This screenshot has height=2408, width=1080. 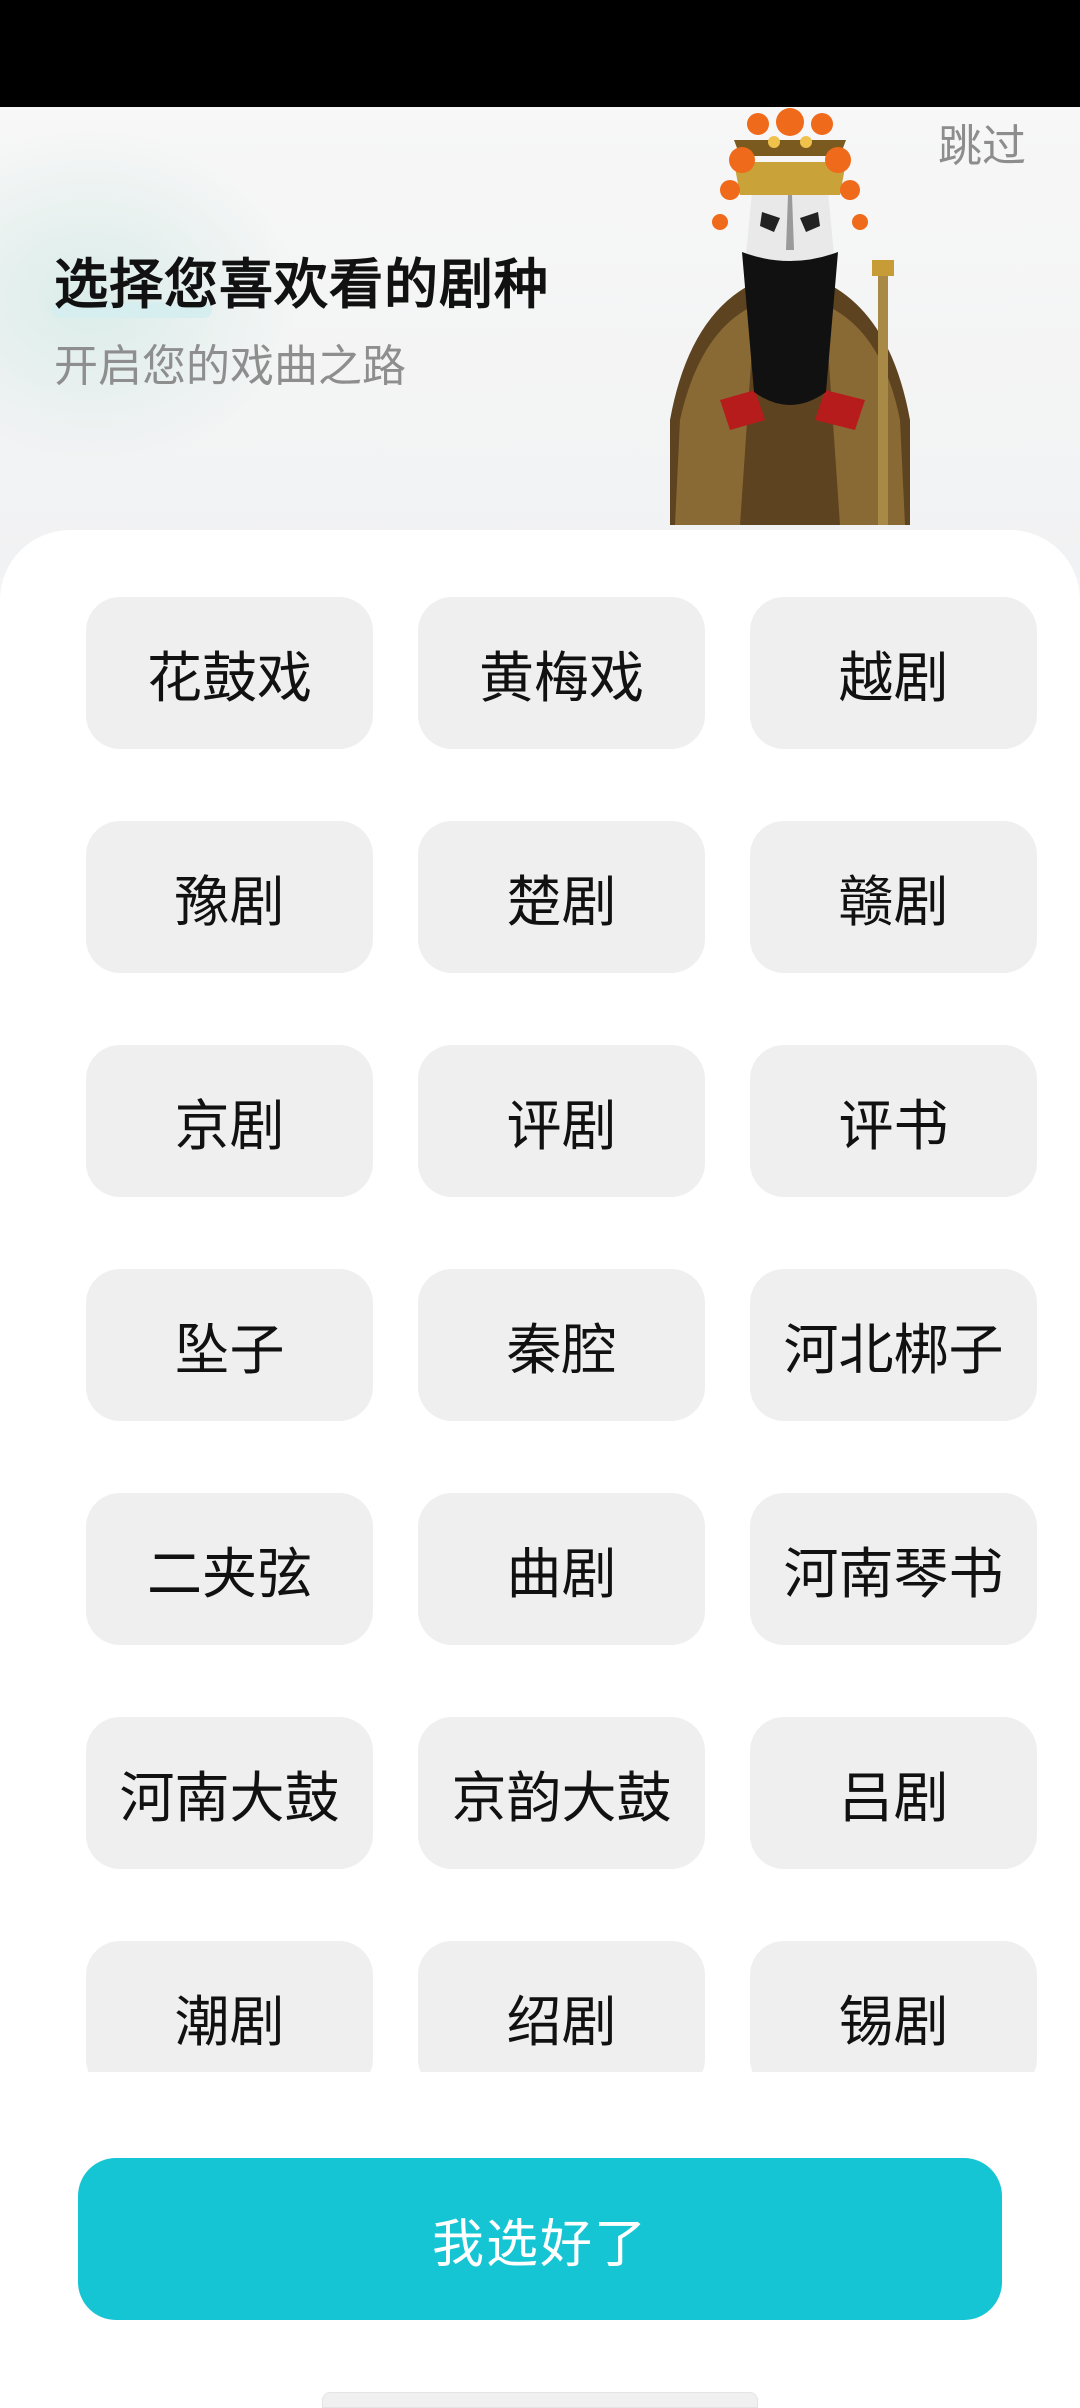 I want to click on genre-chip: 河北梆子, so click(x=893, y=1345).